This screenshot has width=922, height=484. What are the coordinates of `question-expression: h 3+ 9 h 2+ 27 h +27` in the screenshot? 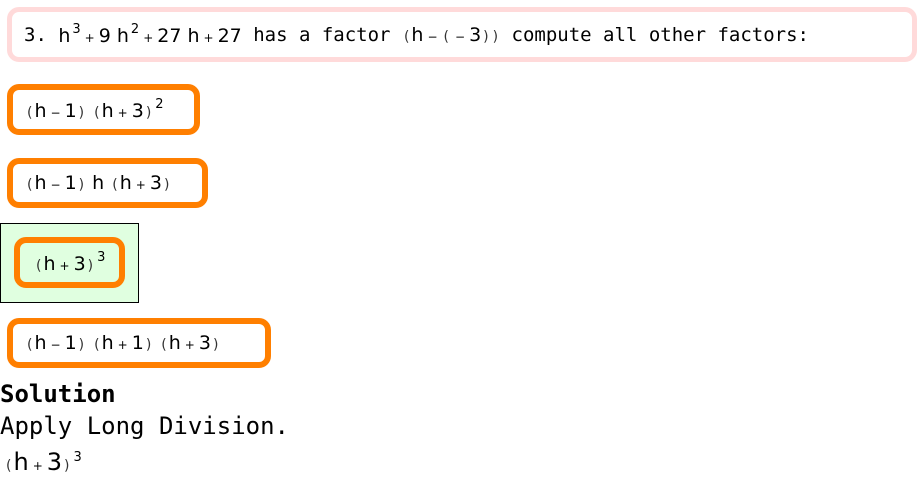 It's located at (149, 34).